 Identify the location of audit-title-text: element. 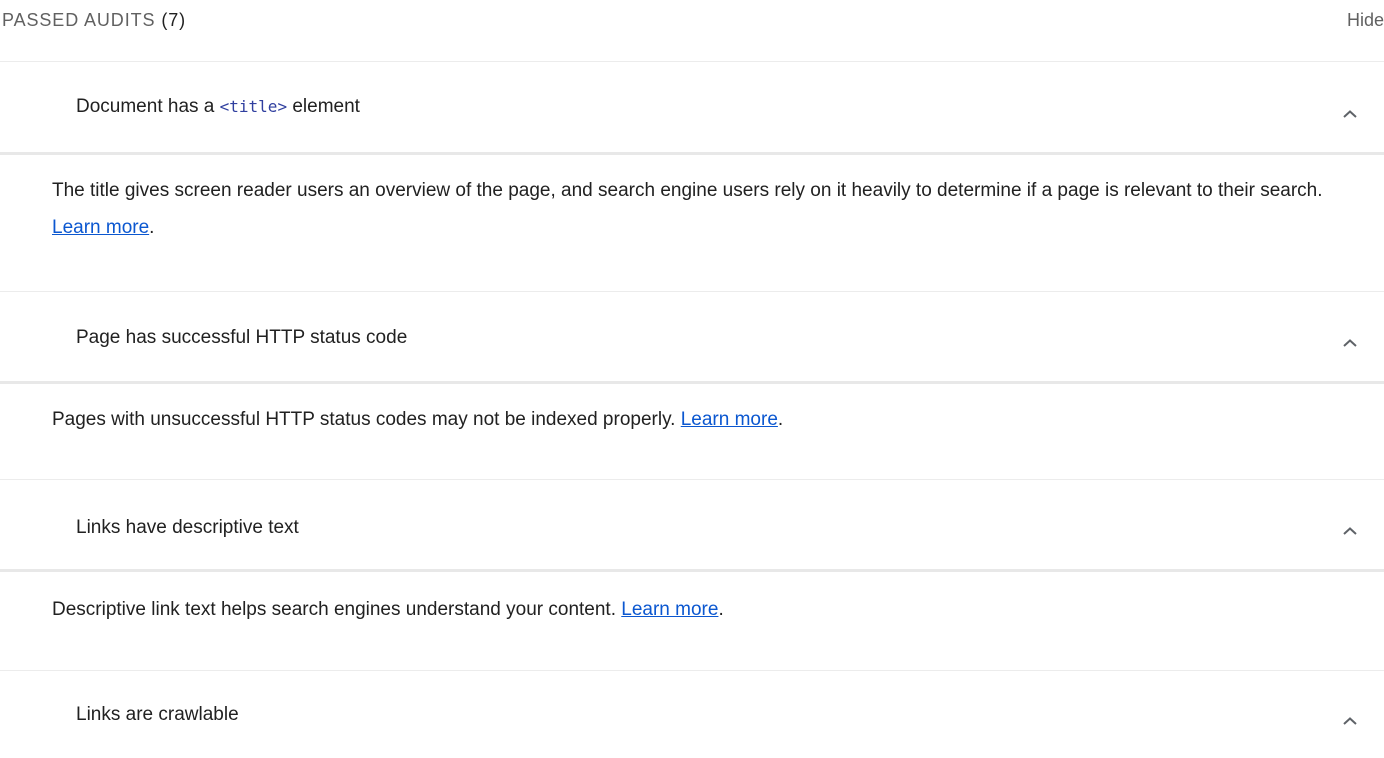
(323, 106).